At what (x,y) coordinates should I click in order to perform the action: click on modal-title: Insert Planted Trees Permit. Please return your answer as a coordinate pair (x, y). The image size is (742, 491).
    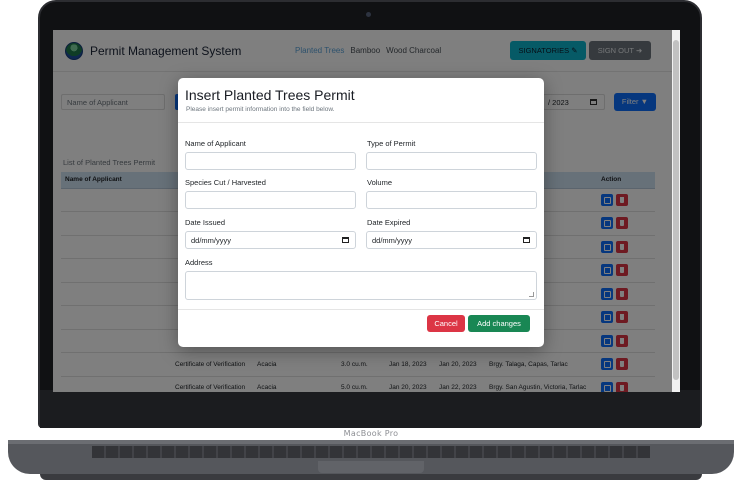
    Looking at the image, I should click on (270, 95).